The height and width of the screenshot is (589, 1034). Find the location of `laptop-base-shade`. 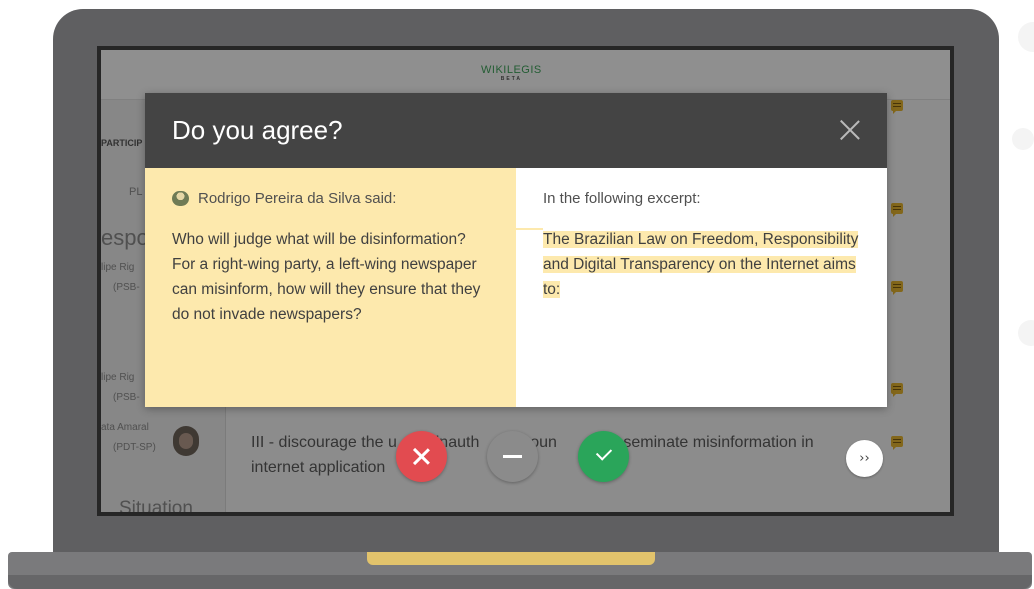

laptop-base-shade is located at coordinates (520, 582).